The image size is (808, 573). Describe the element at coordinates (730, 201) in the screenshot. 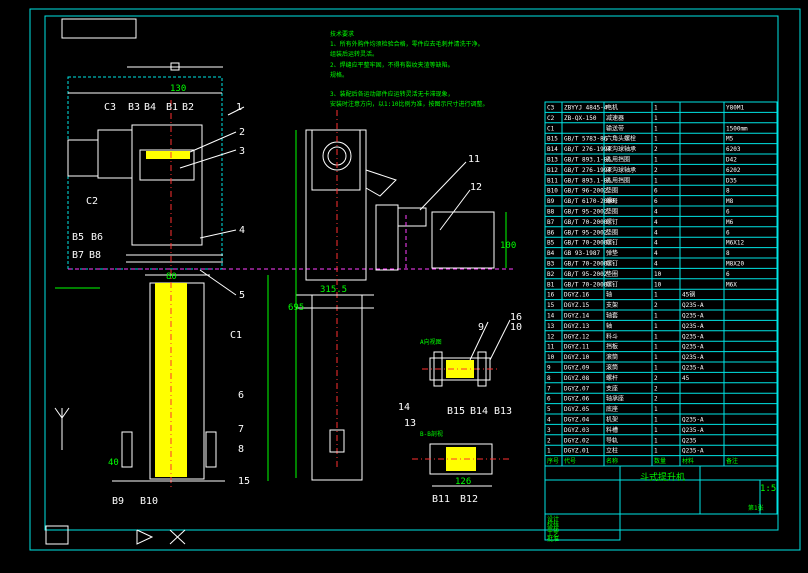

I see `bom-cell: M8` at that location.